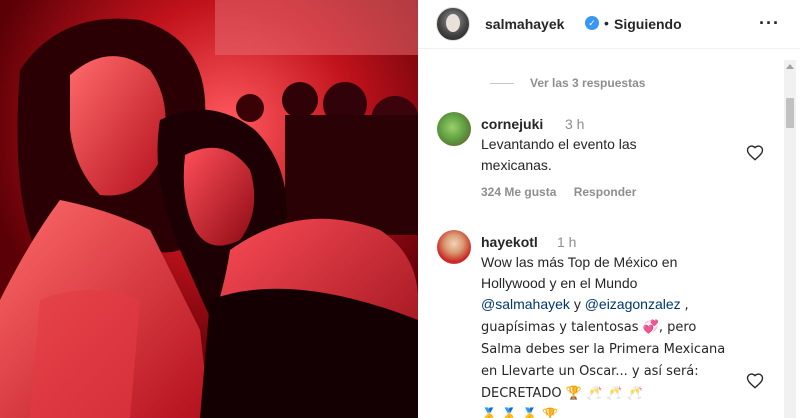  Describe the element at coordinates (559, 154) in the screenshot. I see `comment-text: Levantando el evento las mexicanas.` at that location.